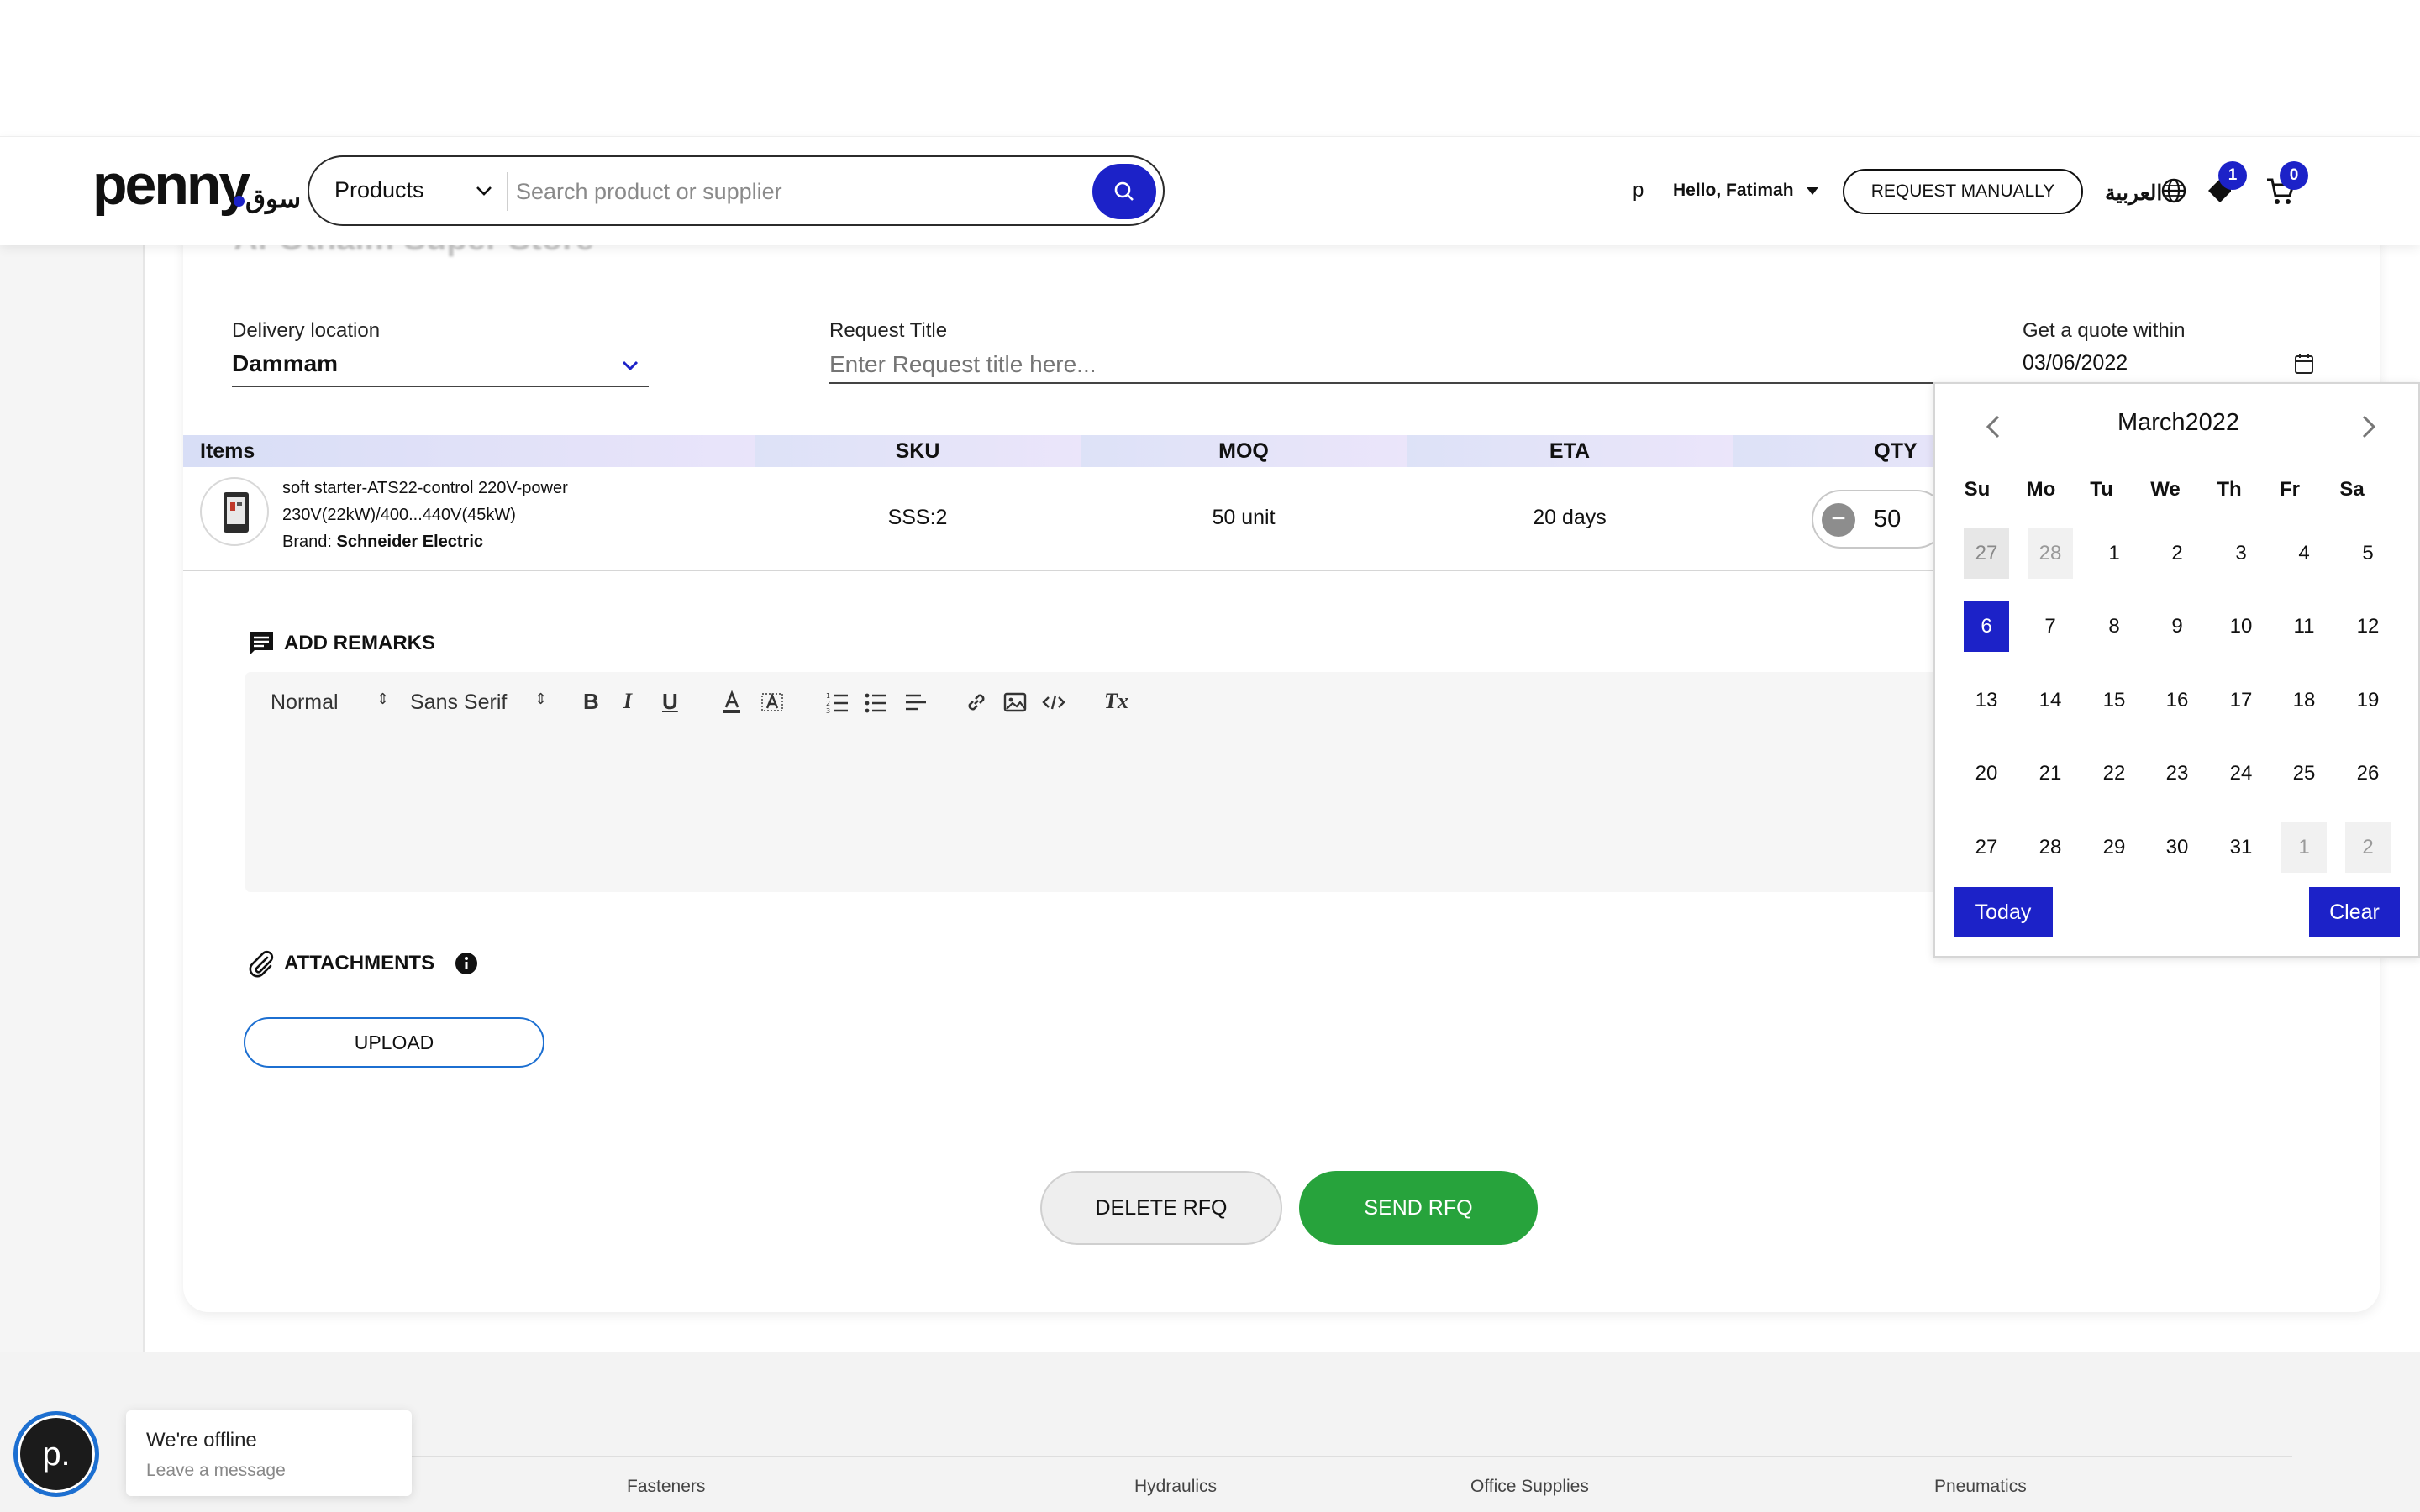  Describe the element at coordinates (440, 386) in the screenshot. I see `delivery-underline` at that location.